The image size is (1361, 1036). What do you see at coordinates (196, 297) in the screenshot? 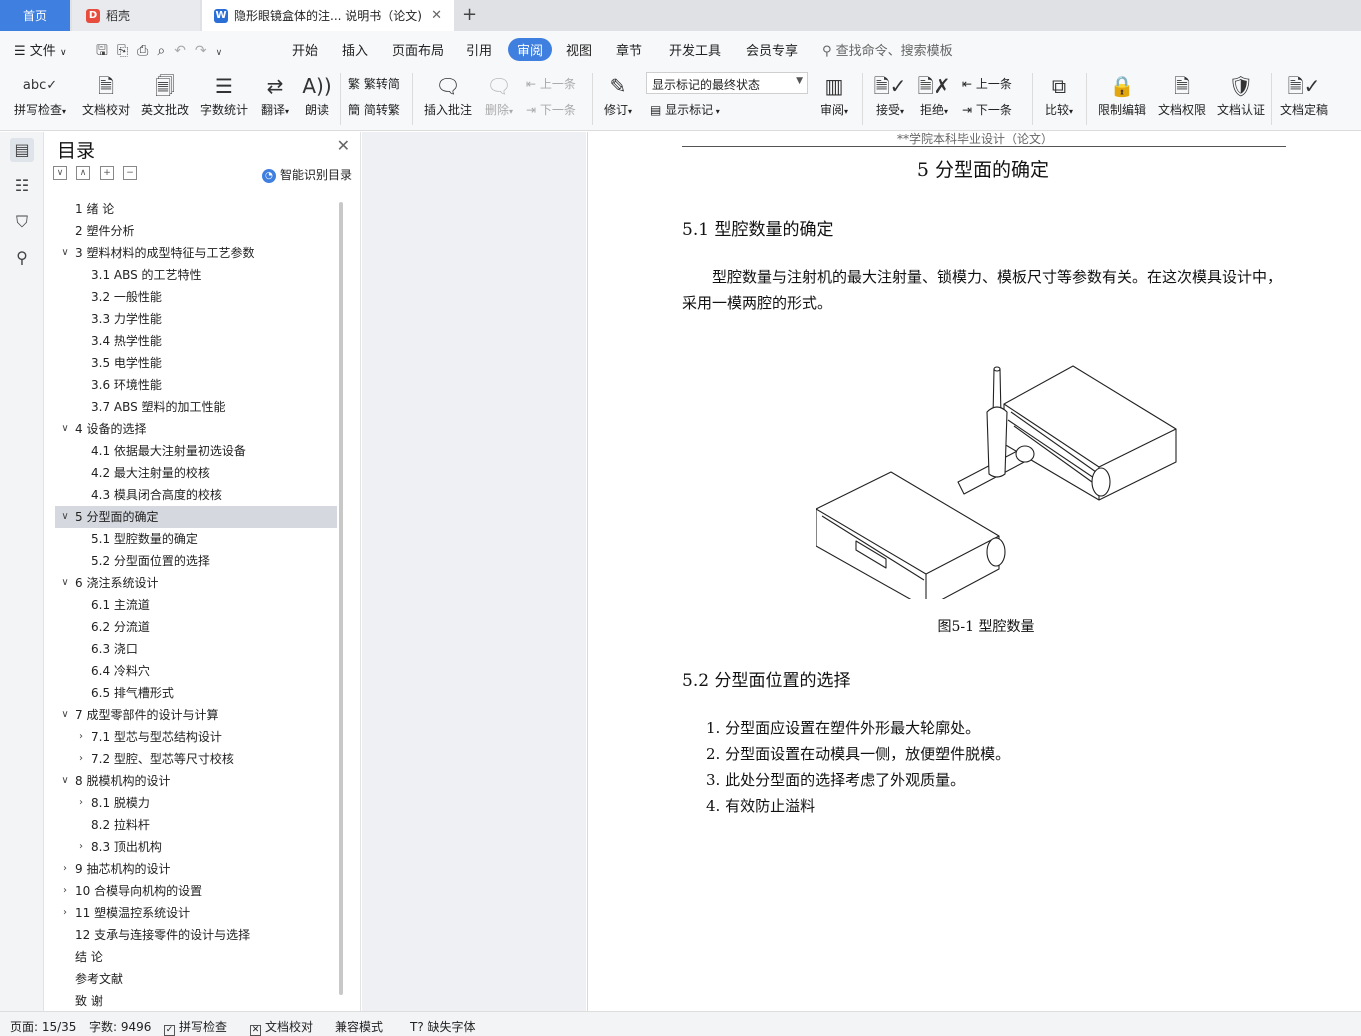
I see `toc-item: 3.2 一般性能` at bounding box center [196, 297].